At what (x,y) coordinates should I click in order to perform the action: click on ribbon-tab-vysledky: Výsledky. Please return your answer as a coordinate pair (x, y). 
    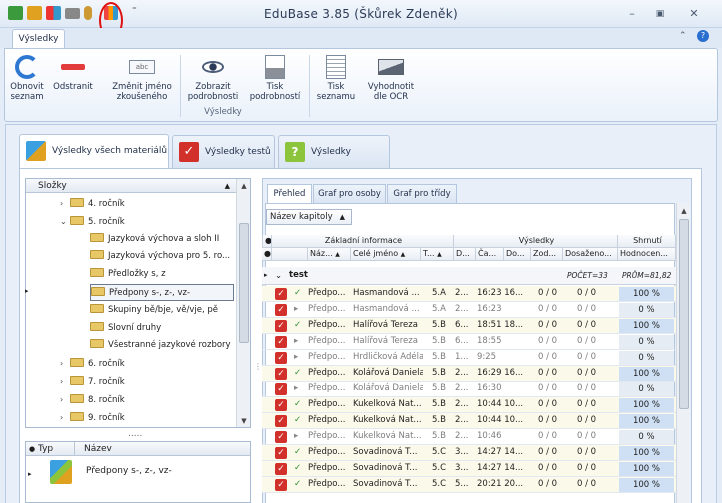
    Looking at the image, I should click on (38, 39).